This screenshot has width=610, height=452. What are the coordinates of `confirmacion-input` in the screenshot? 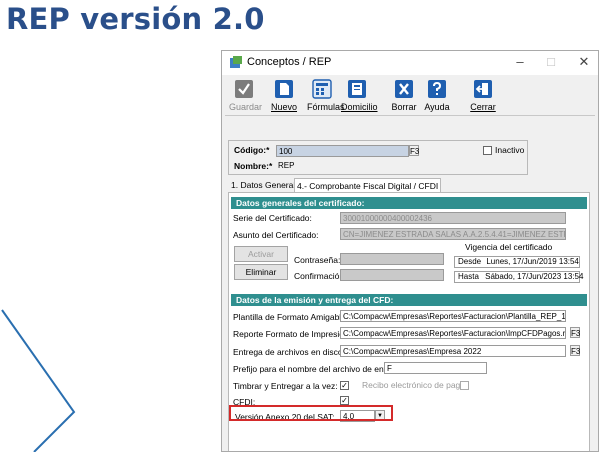 It's located at (392, 275).